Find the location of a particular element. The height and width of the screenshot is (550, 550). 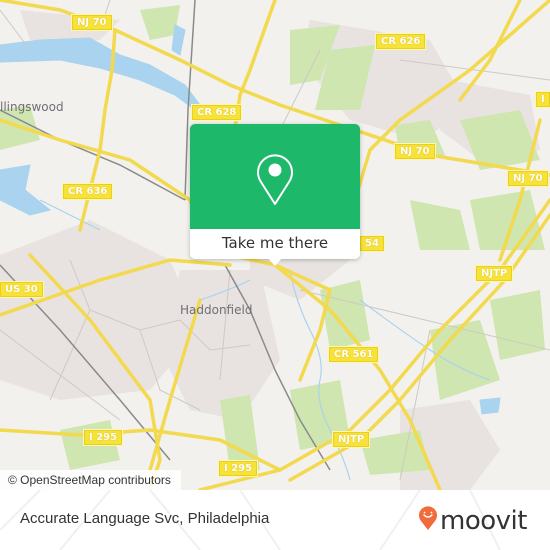

take-me-there-button: Take me there is located at coordinates (275, 244).